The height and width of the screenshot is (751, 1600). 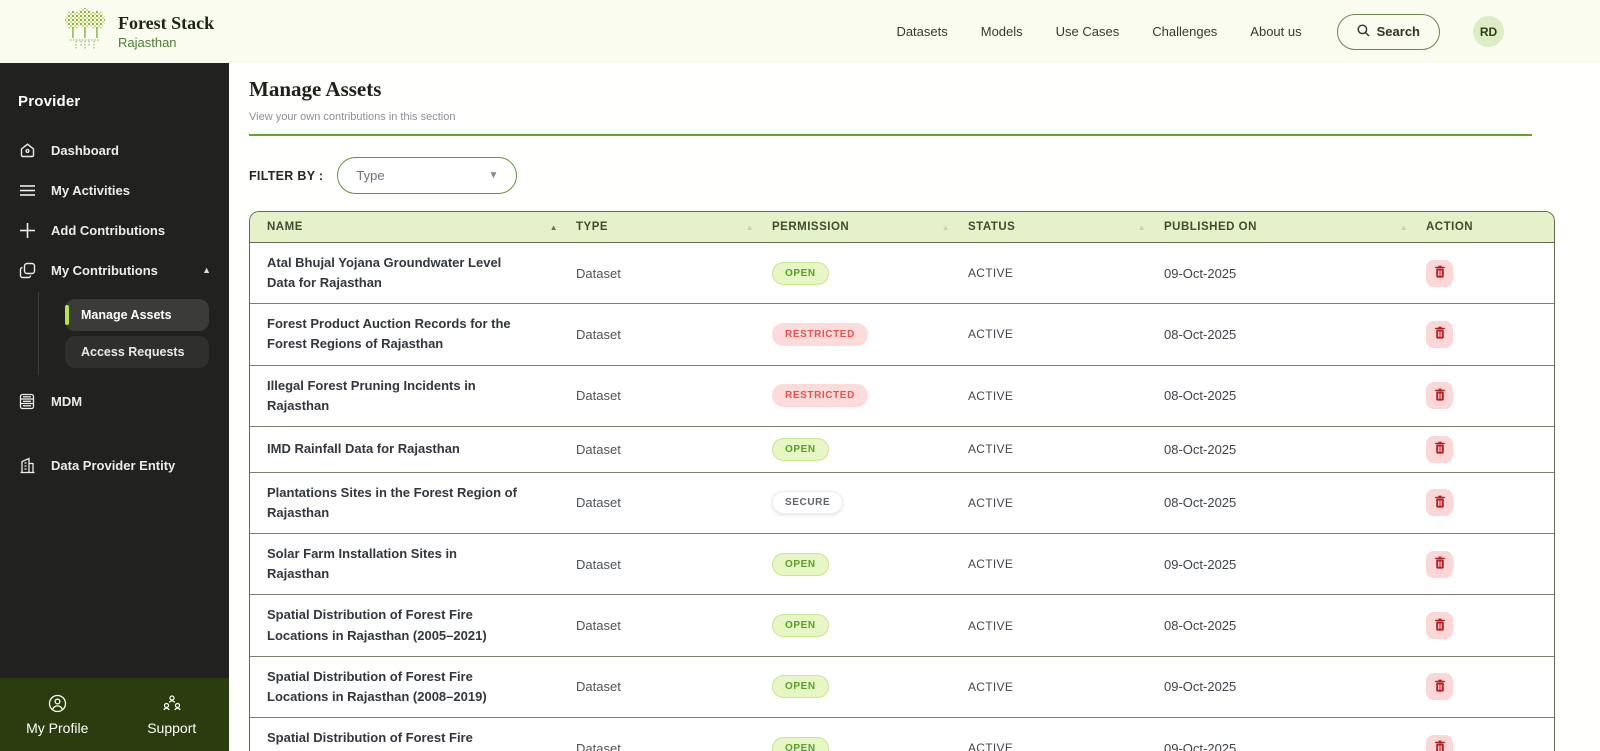 What do you see at coordinates (1002, 31) in the screenshot?
I see `nav-link-models: Models` at bounding box center [1002, 31].